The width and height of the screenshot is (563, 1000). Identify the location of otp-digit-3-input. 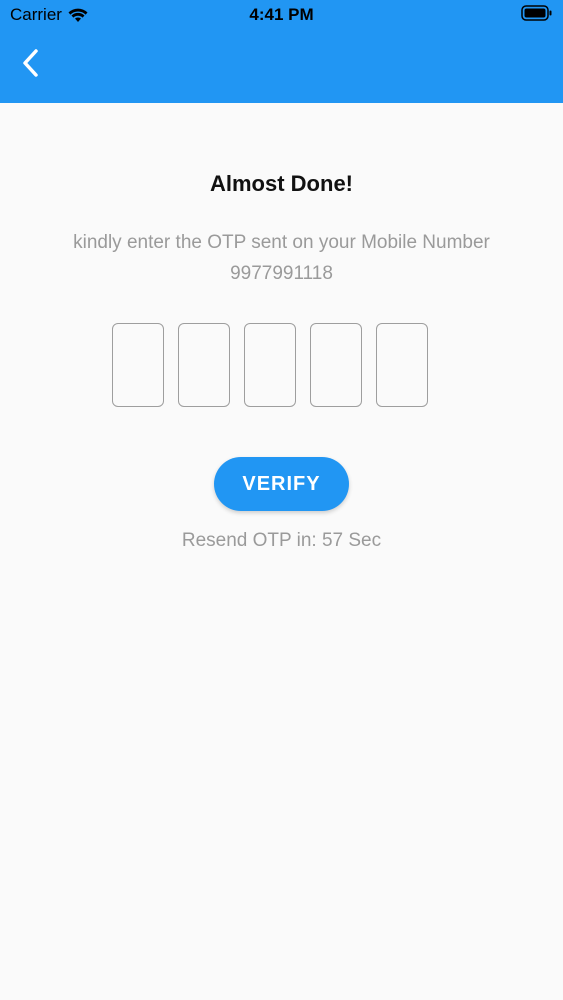
(270, 365).